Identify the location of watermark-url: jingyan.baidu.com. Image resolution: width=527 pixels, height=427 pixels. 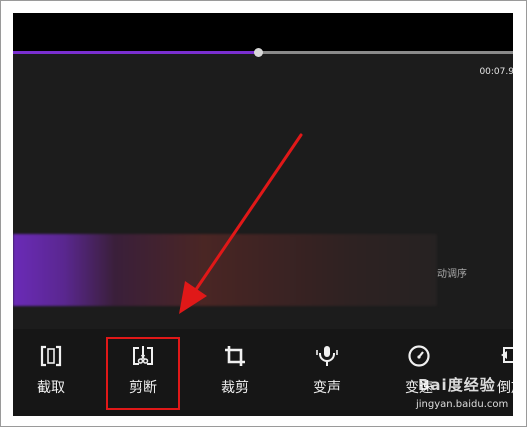
(462, 404).